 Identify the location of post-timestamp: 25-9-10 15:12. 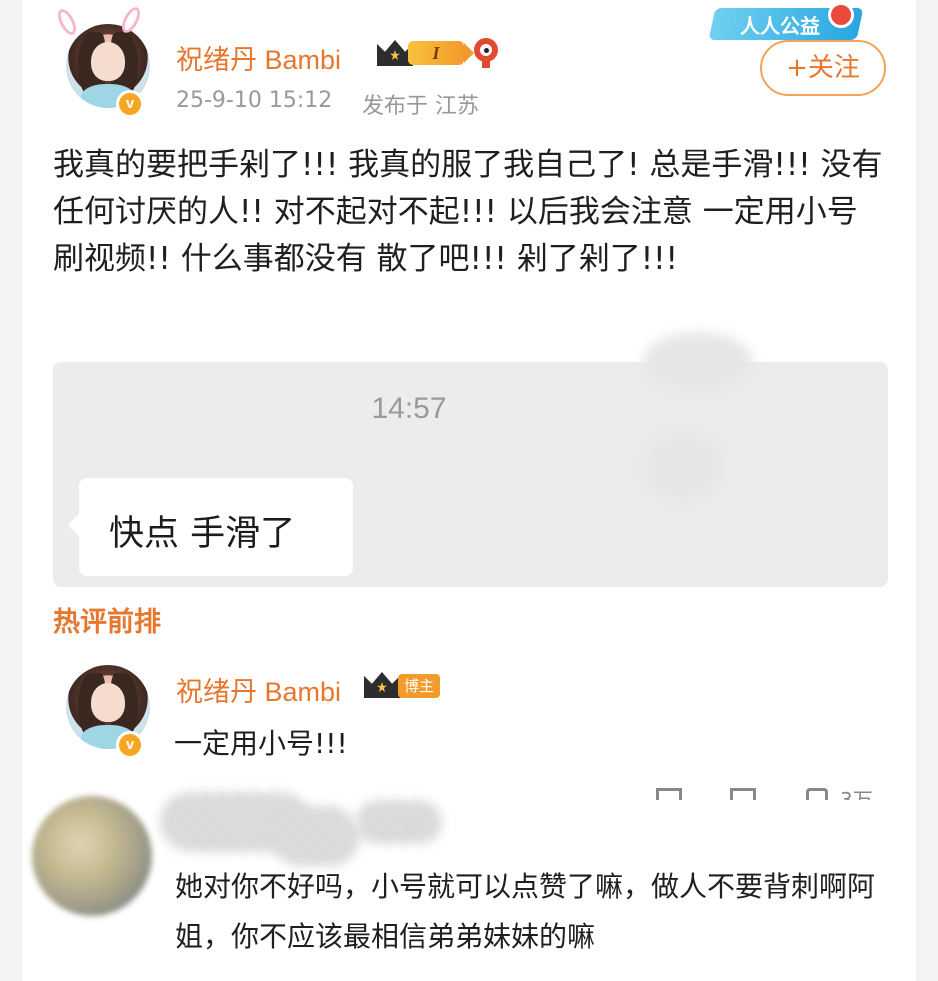
(254, 100).